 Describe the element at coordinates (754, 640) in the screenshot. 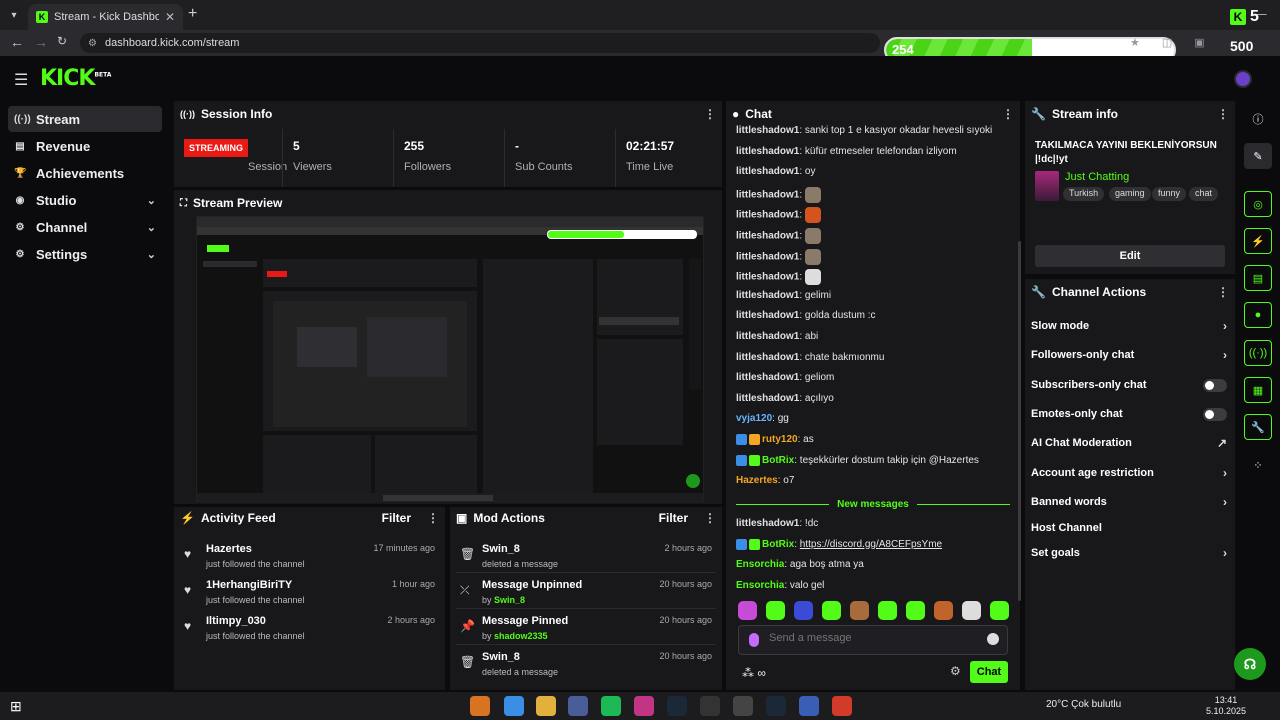

I see `mic-icon` at that location.